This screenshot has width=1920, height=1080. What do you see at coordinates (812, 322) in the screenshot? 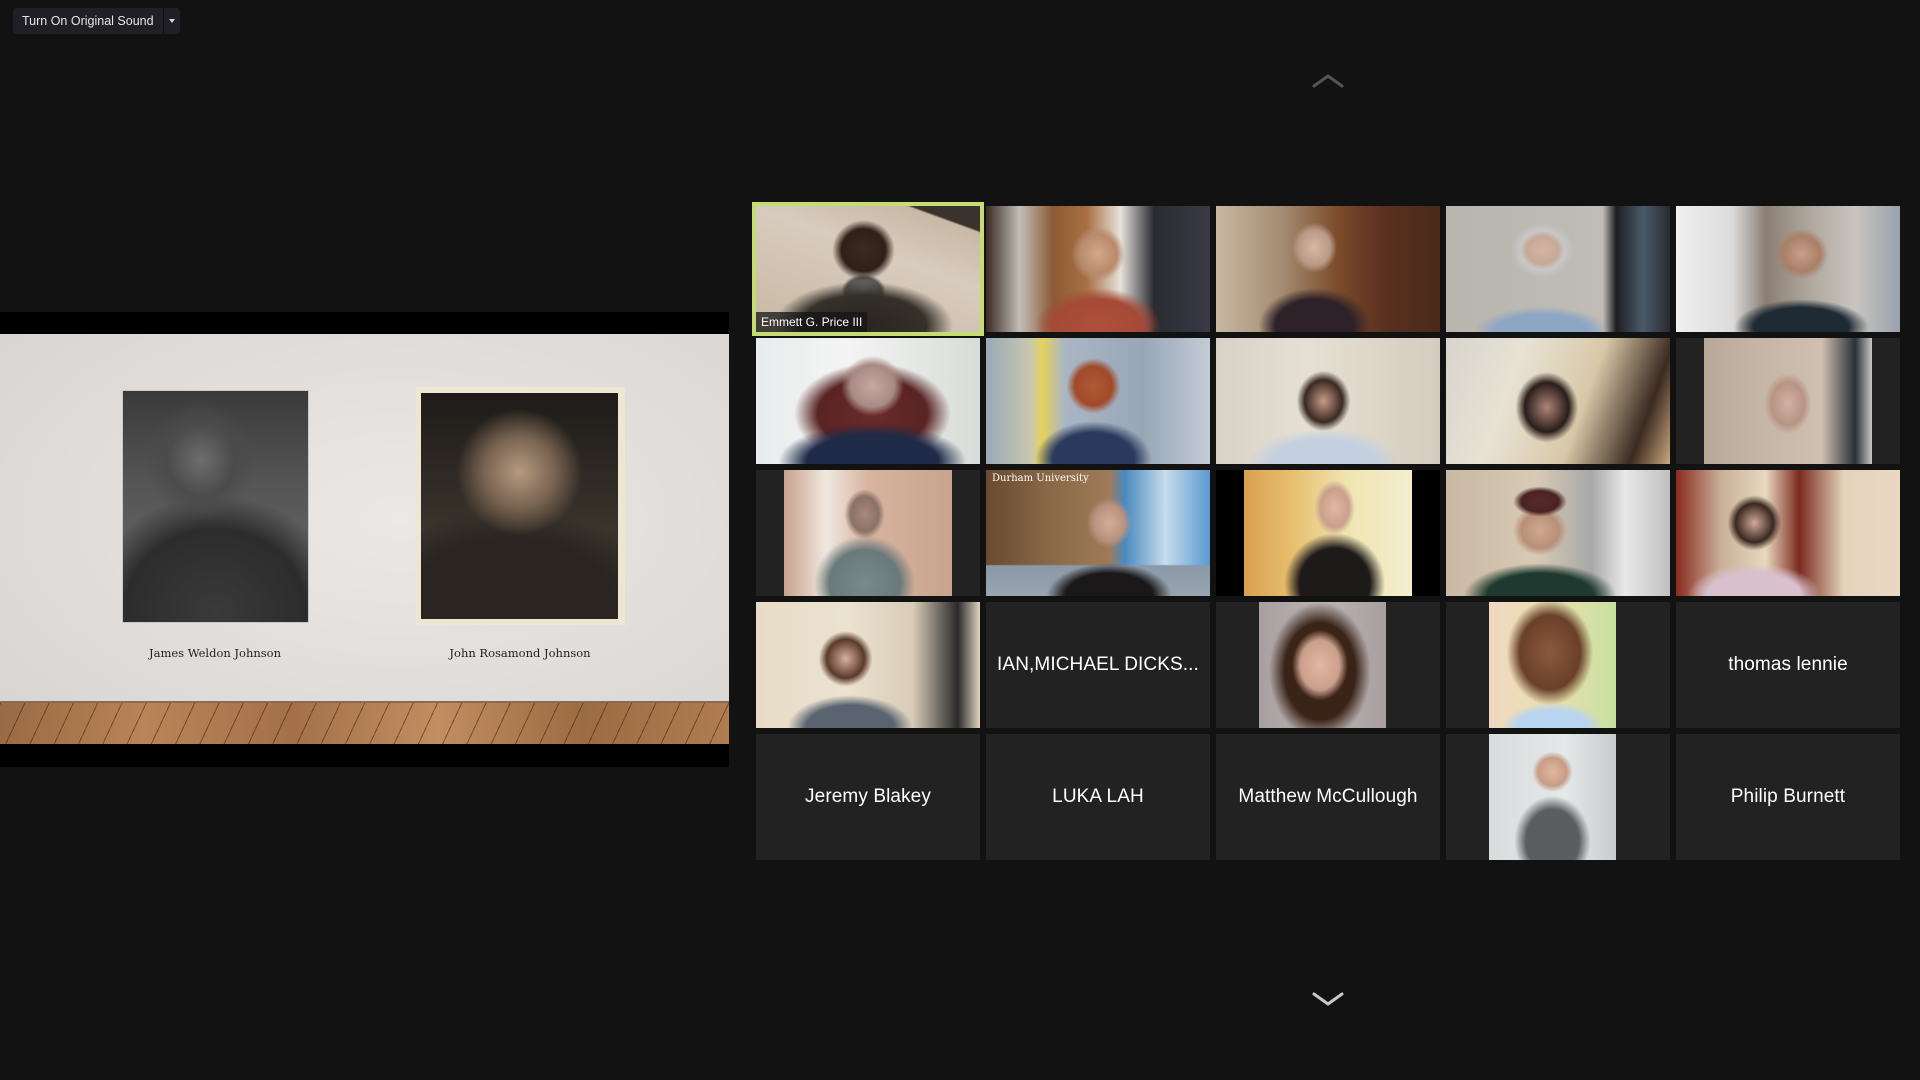
I see `participant-name-label: Emmett G. Price III` at bounding box center [812, 322].